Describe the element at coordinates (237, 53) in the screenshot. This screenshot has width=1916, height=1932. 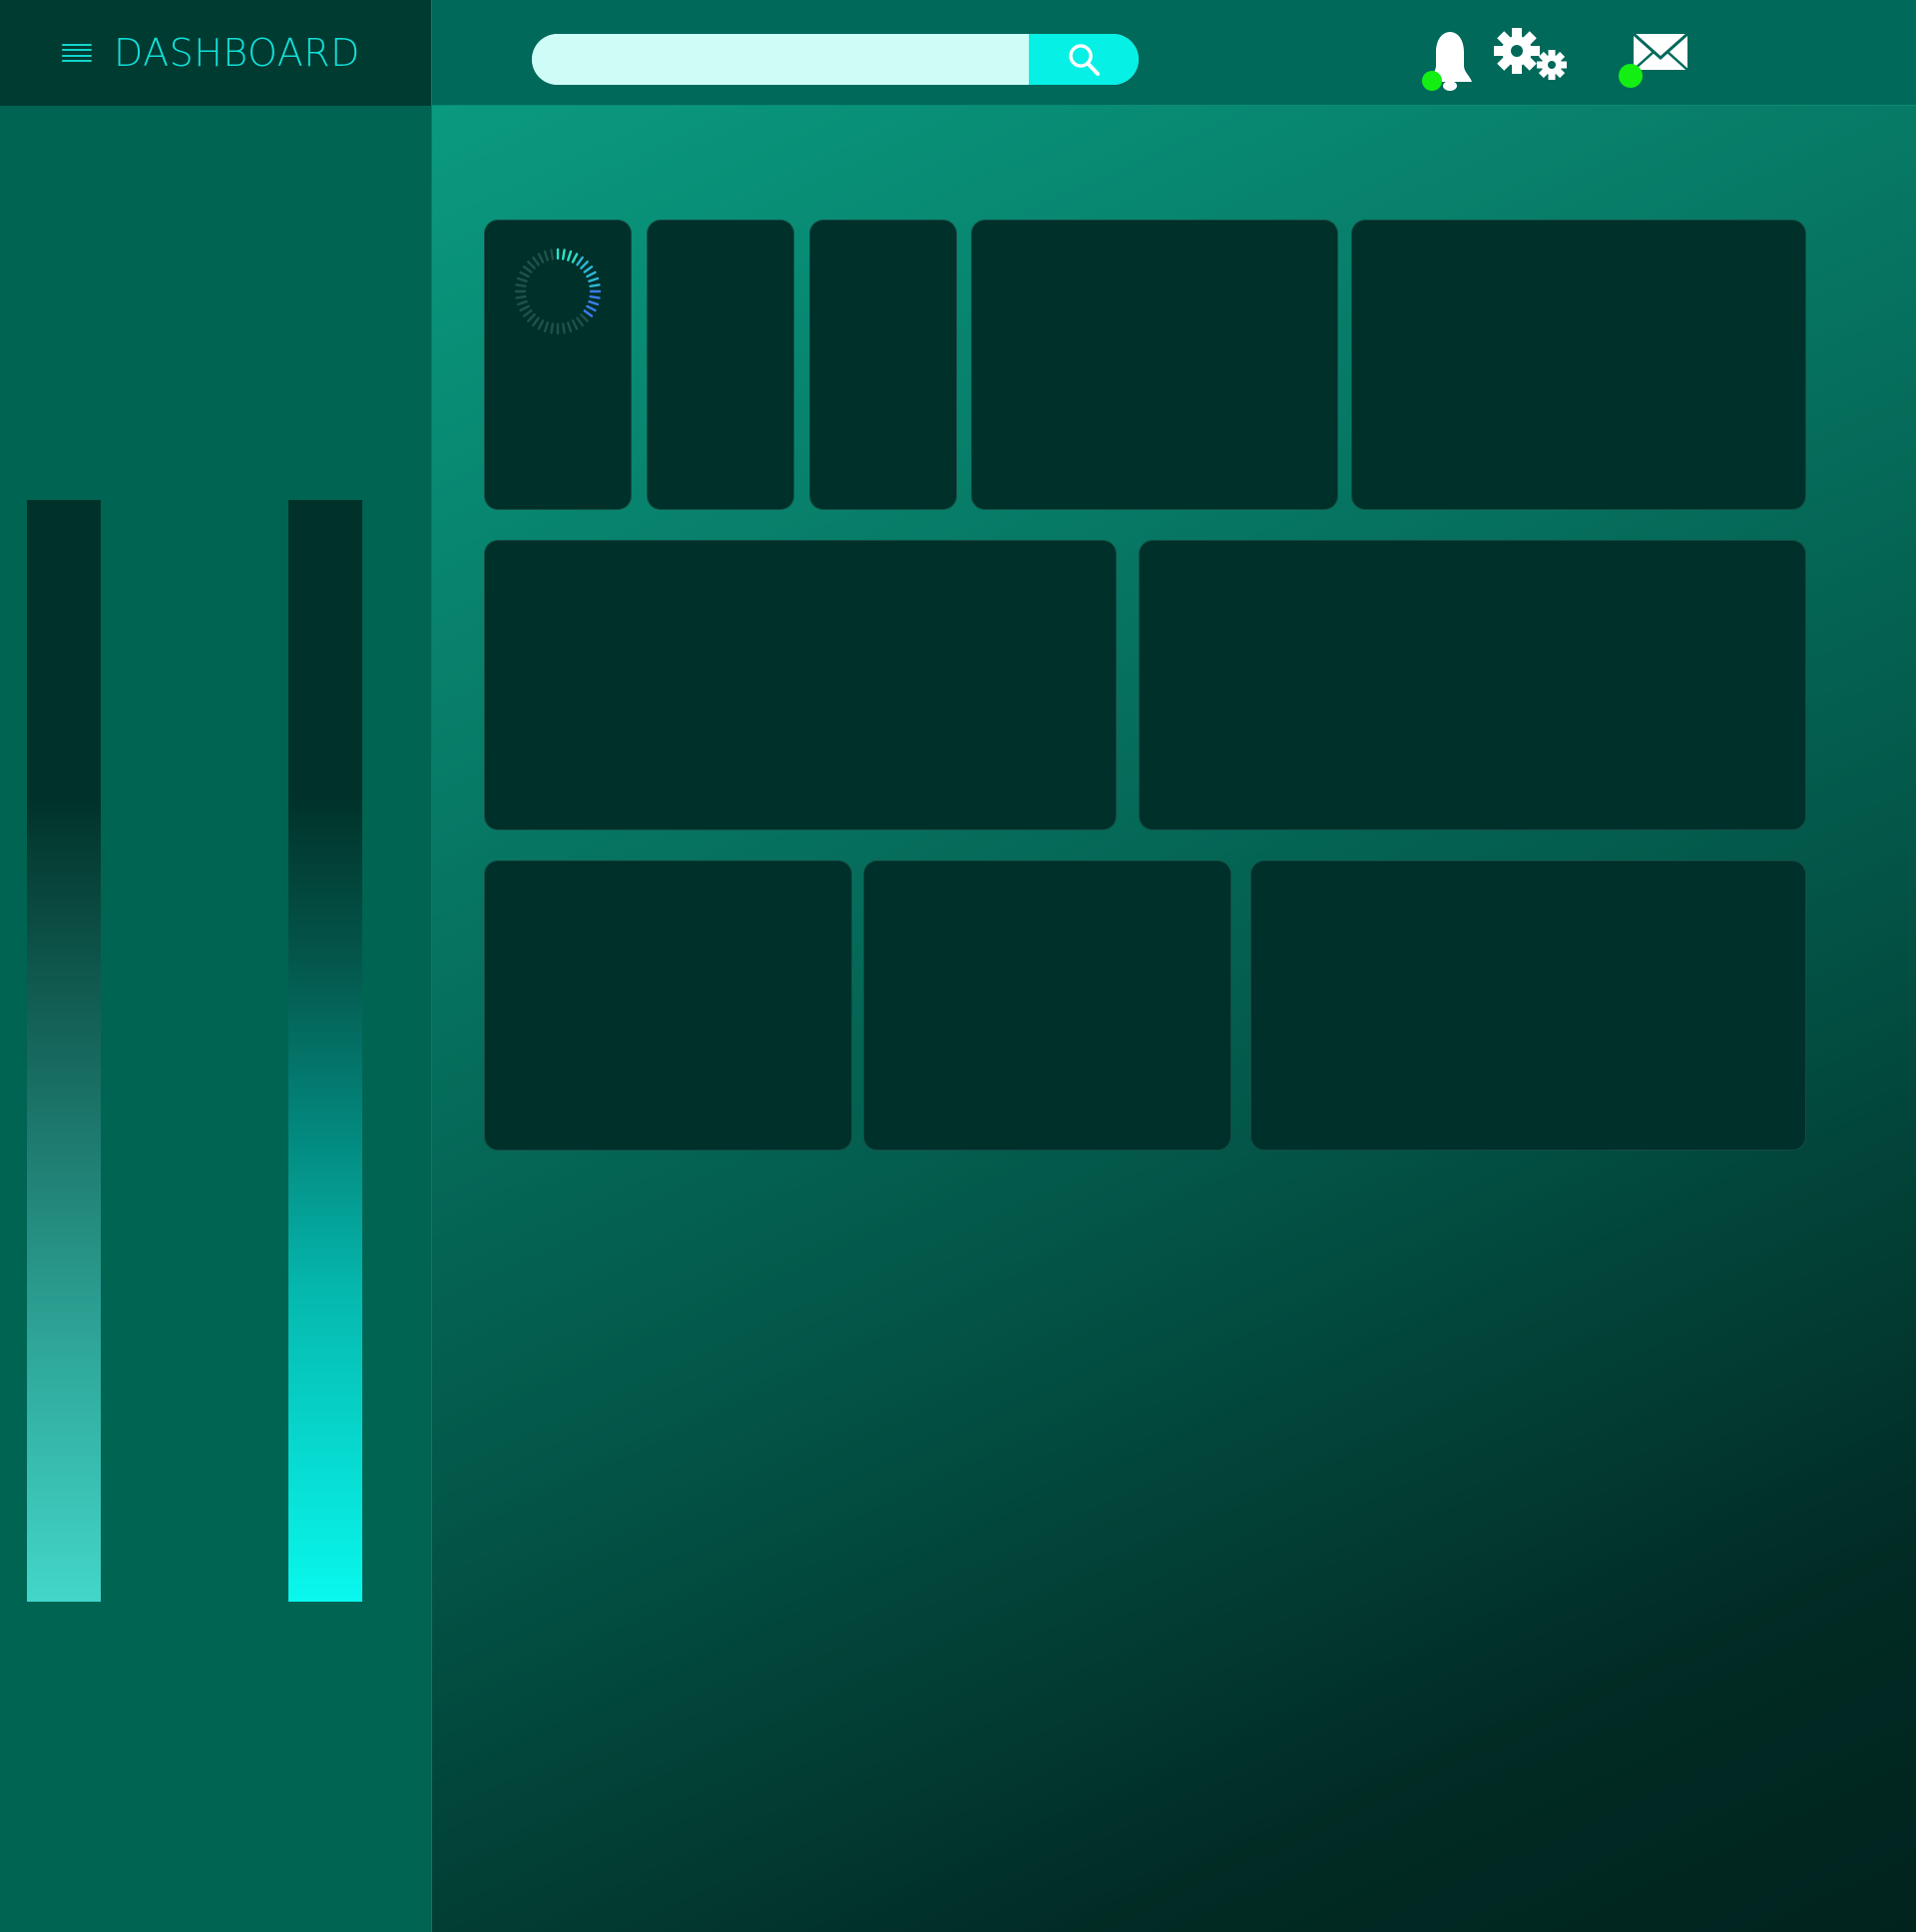
I see `app-title: DASHBOARD` at that location.